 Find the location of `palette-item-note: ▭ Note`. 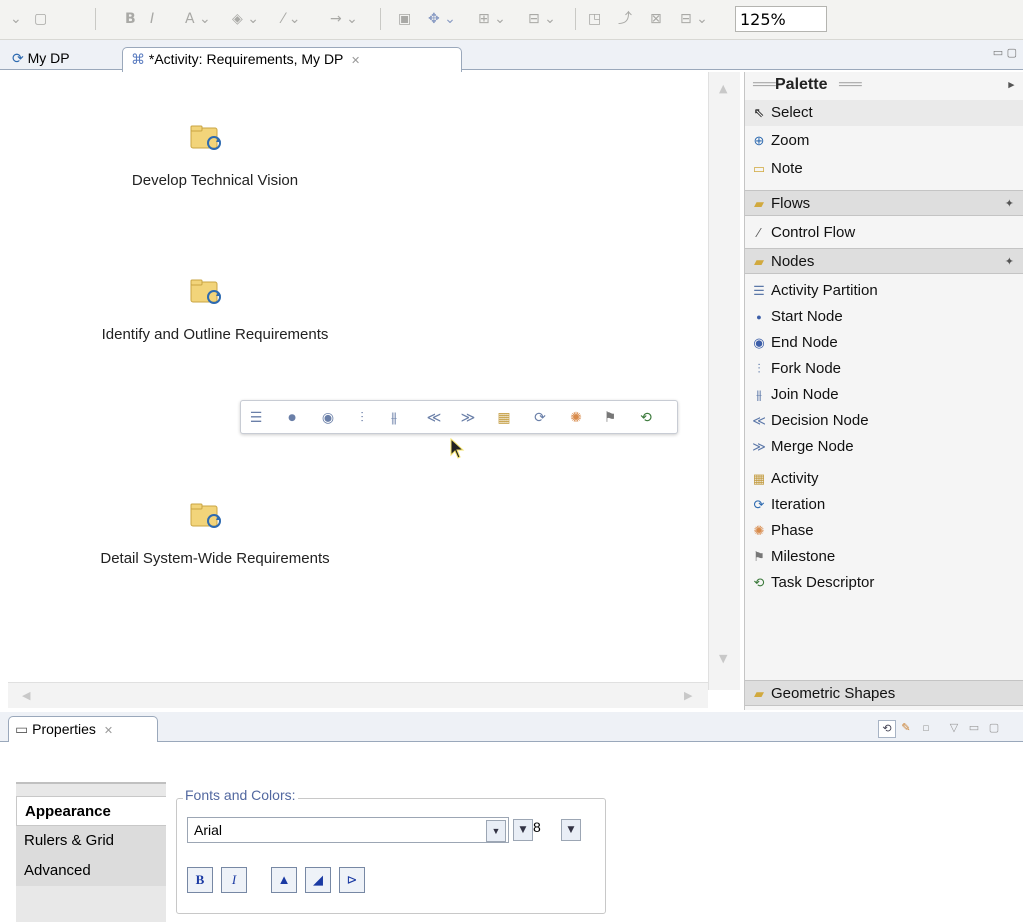

palette-item-note: ▭ Note is located at coordinates (884, 169).